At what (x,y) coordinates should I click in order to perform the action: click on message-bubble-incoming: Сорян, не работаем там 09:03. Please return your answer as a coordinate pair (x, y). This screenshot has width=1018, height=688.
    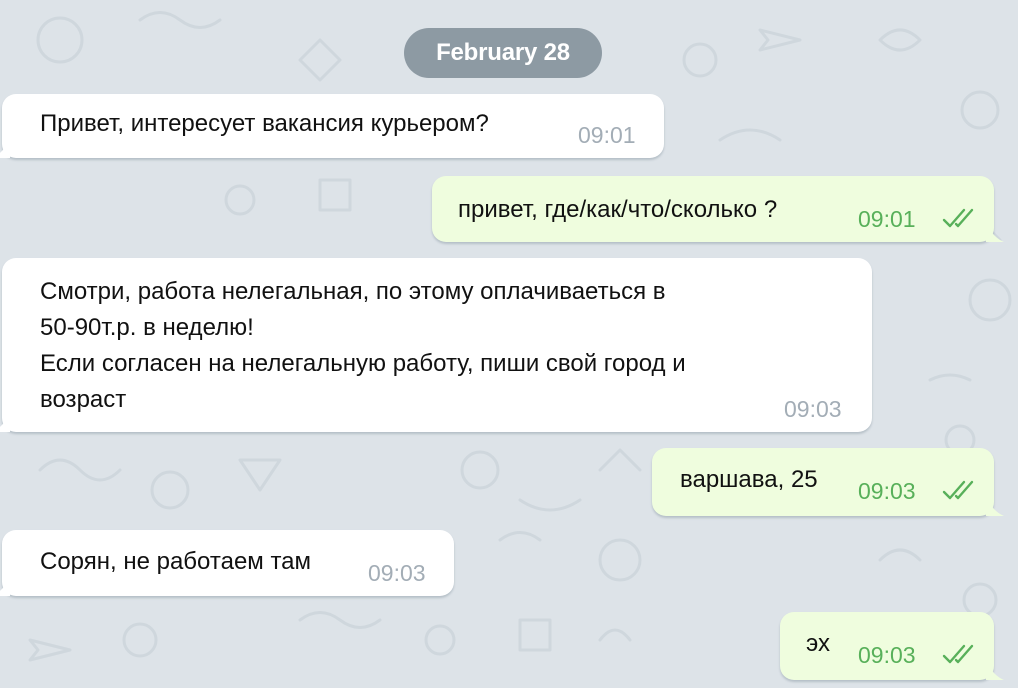
    Looking at the image, I should click on (227, 563).